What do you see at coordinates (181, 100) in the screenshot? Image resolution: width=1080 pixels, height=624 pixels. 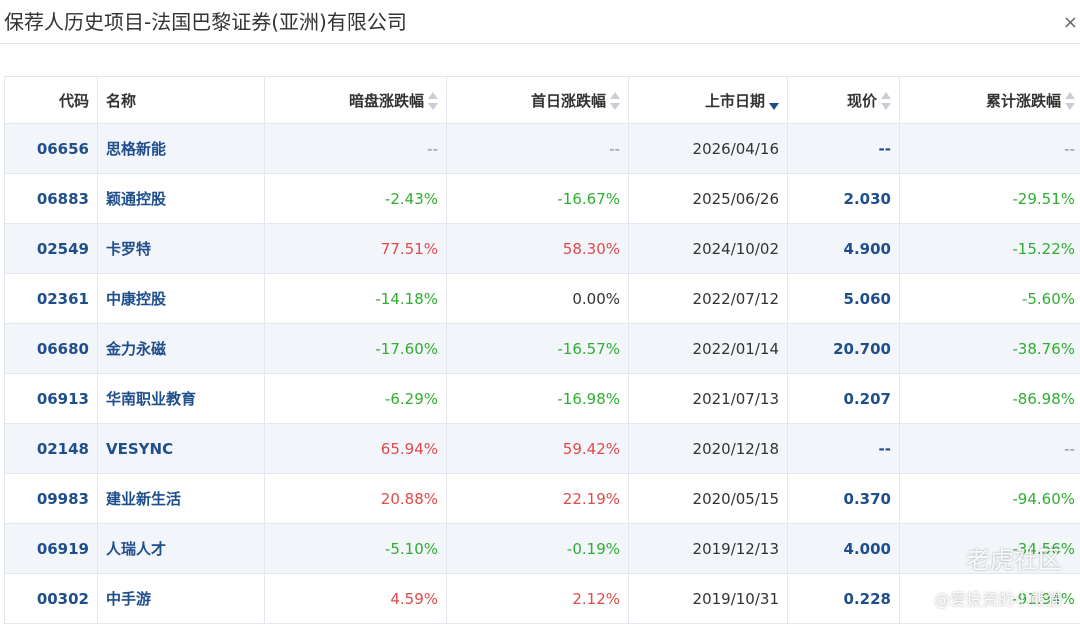 I see `column-header-name: 名称` at bounding box center [181, 100].